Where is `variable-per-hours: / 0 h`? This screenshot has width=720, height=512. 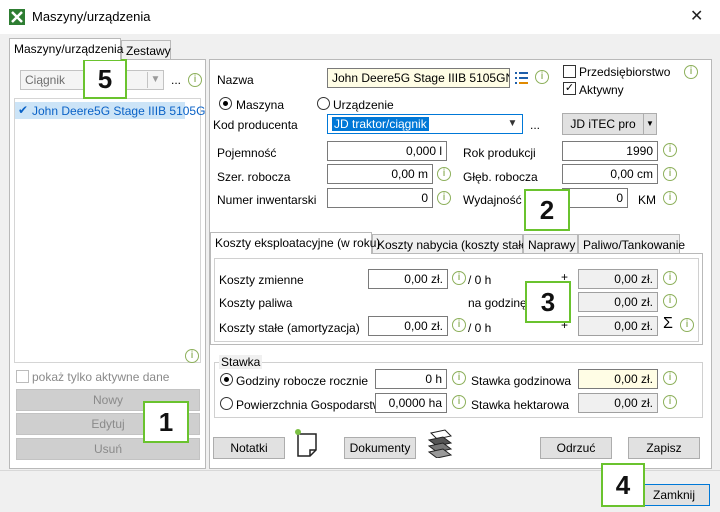 variable-per-hours: / 0 h is located at coordinates (480, 280).